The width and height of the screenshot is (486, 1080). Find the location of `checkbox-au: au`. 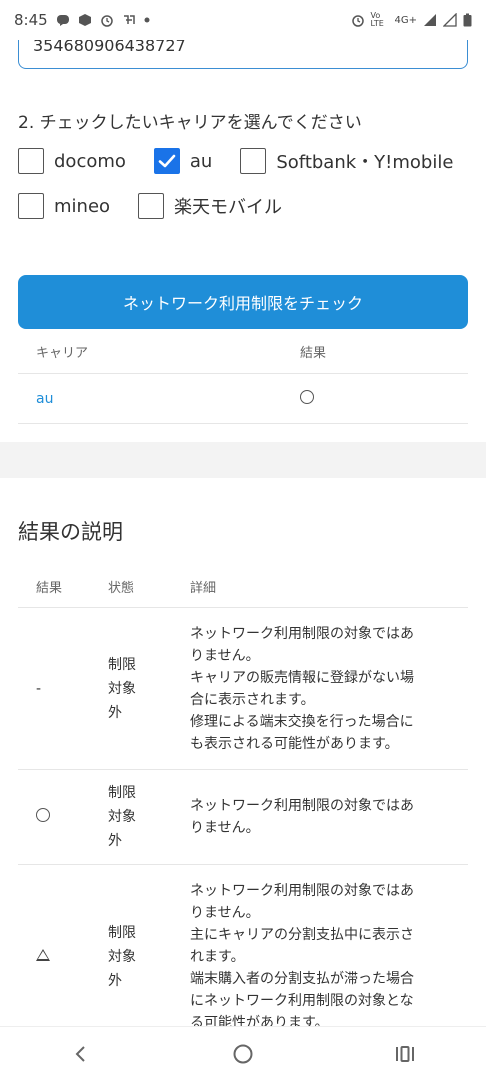

checkbox-au: au is located at coordinates (183, 161).